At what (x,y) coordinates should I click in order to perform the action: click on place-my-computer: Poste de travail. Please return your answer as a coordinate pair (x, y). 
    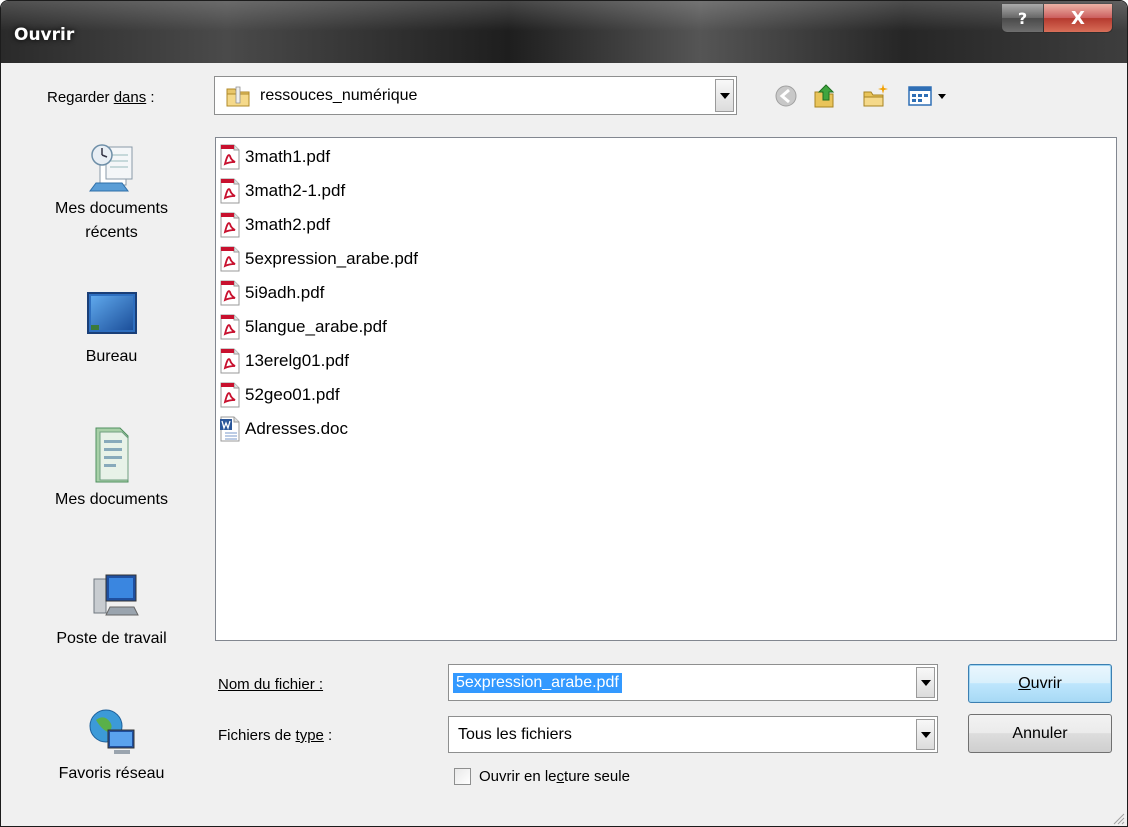
    Looking at the image, I should click on (111, 609).